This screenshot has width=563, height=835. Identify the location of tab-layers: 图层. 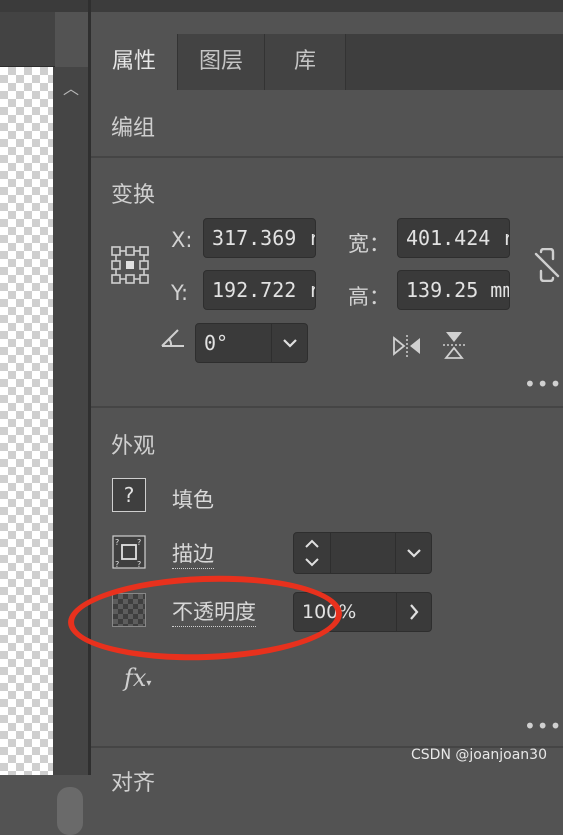
(221, 62).